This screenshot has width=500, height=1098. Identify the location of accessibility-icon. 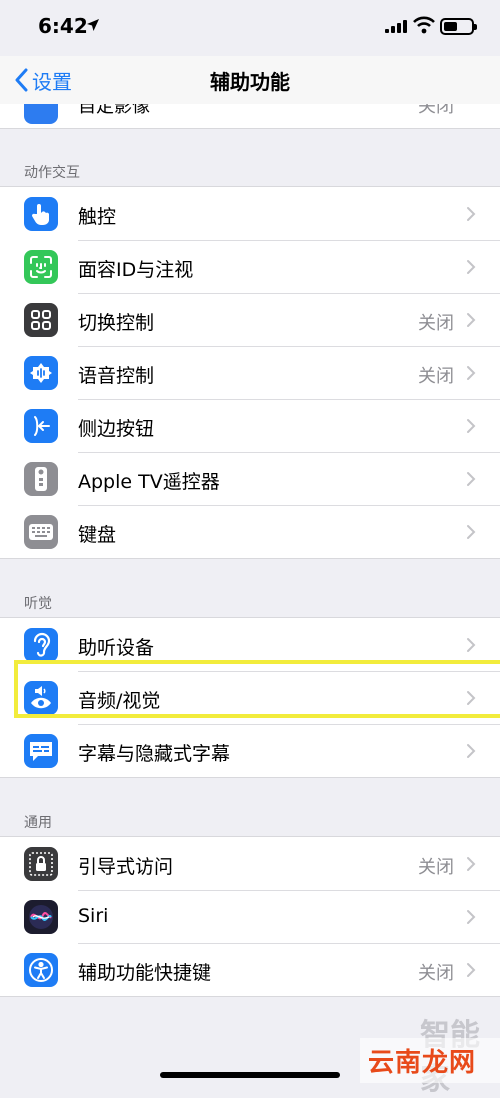
(41, 970).